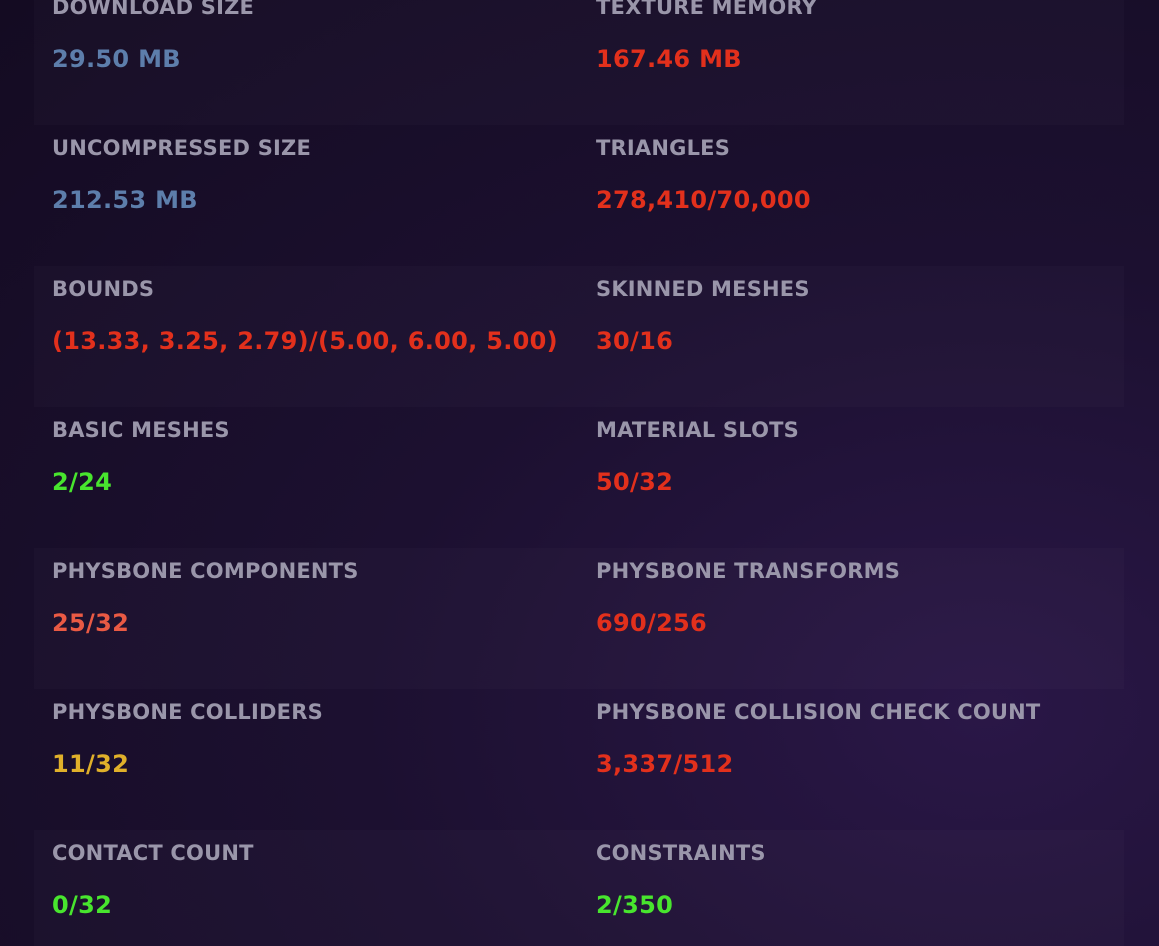 The image size is (1159, 946). Describe the element at coordinates (116, 59) in the screenshot. I see `stat-value: 29.50 MB` at that location.